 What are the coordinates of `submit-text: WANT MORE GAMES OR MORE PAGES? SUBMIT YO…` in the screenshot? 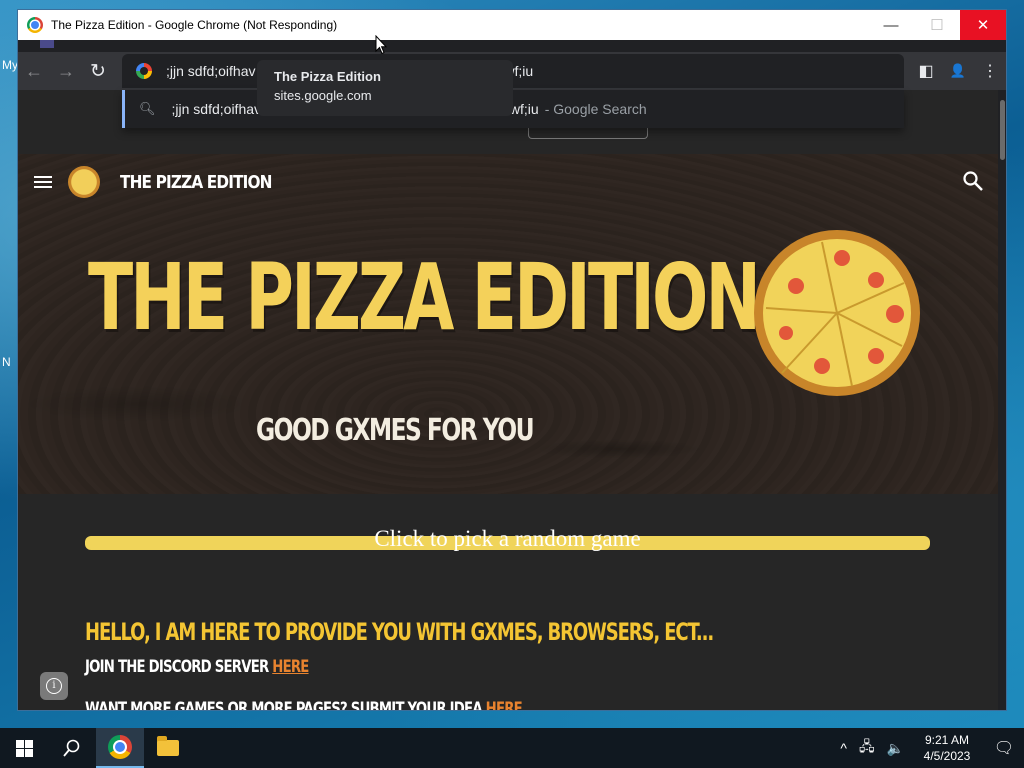 It's located at (285, 704).